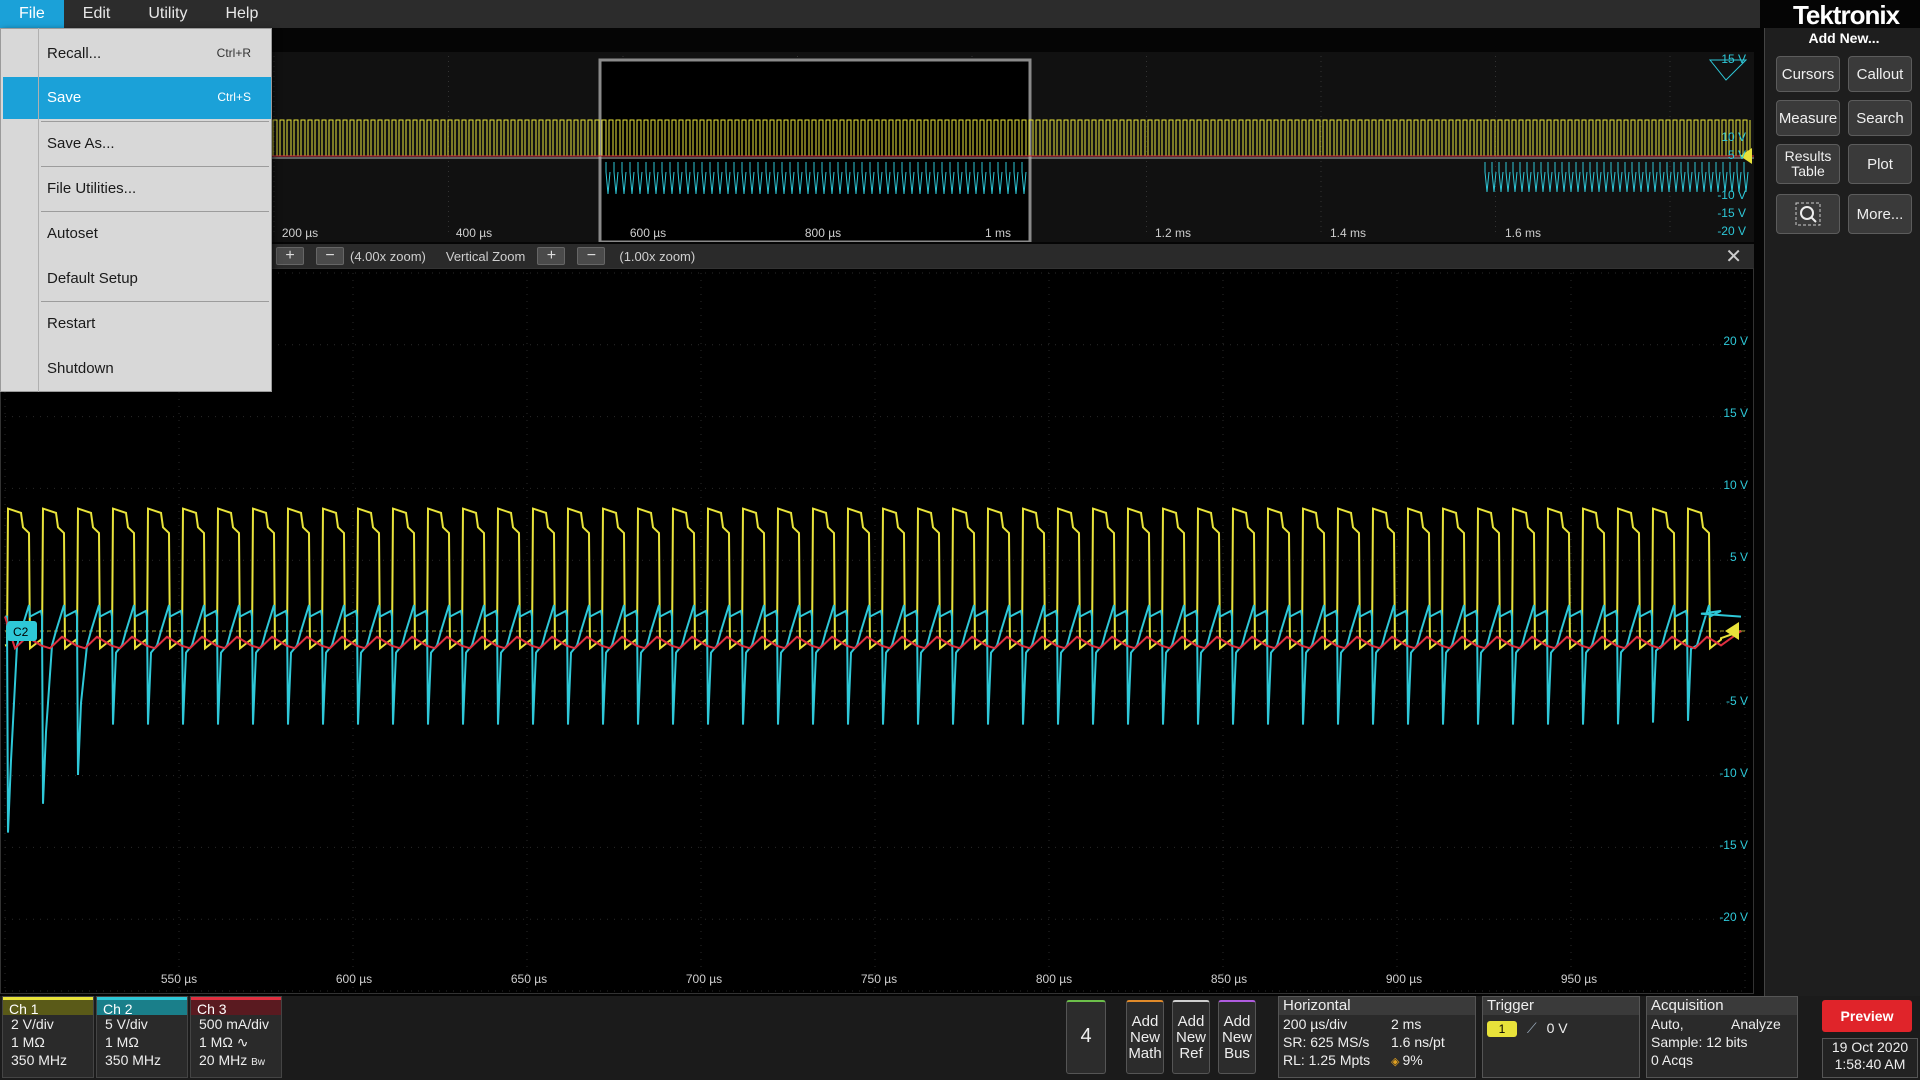 Image resolution: width=1920 pixels, height=1080 pixels. What do you see at coordinates (1145, 1053) in the screenshot?
I see `add-math-line3: Math` at bounding box center [1145, 1053].